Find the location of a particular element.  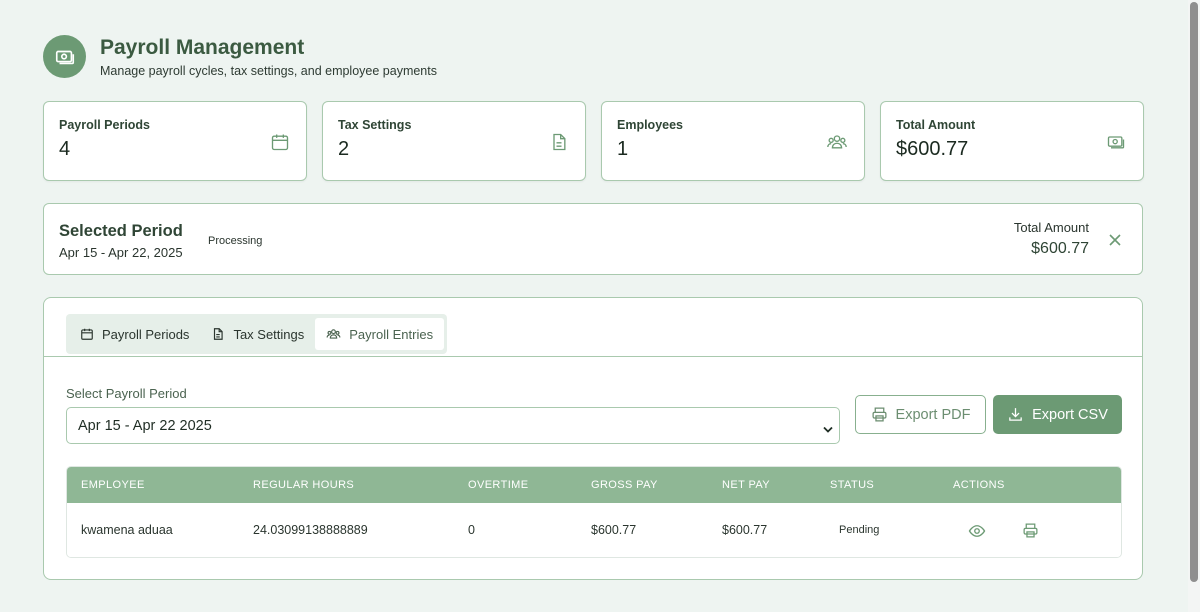

stat-value: 1 is located at coordinates (623, 149).